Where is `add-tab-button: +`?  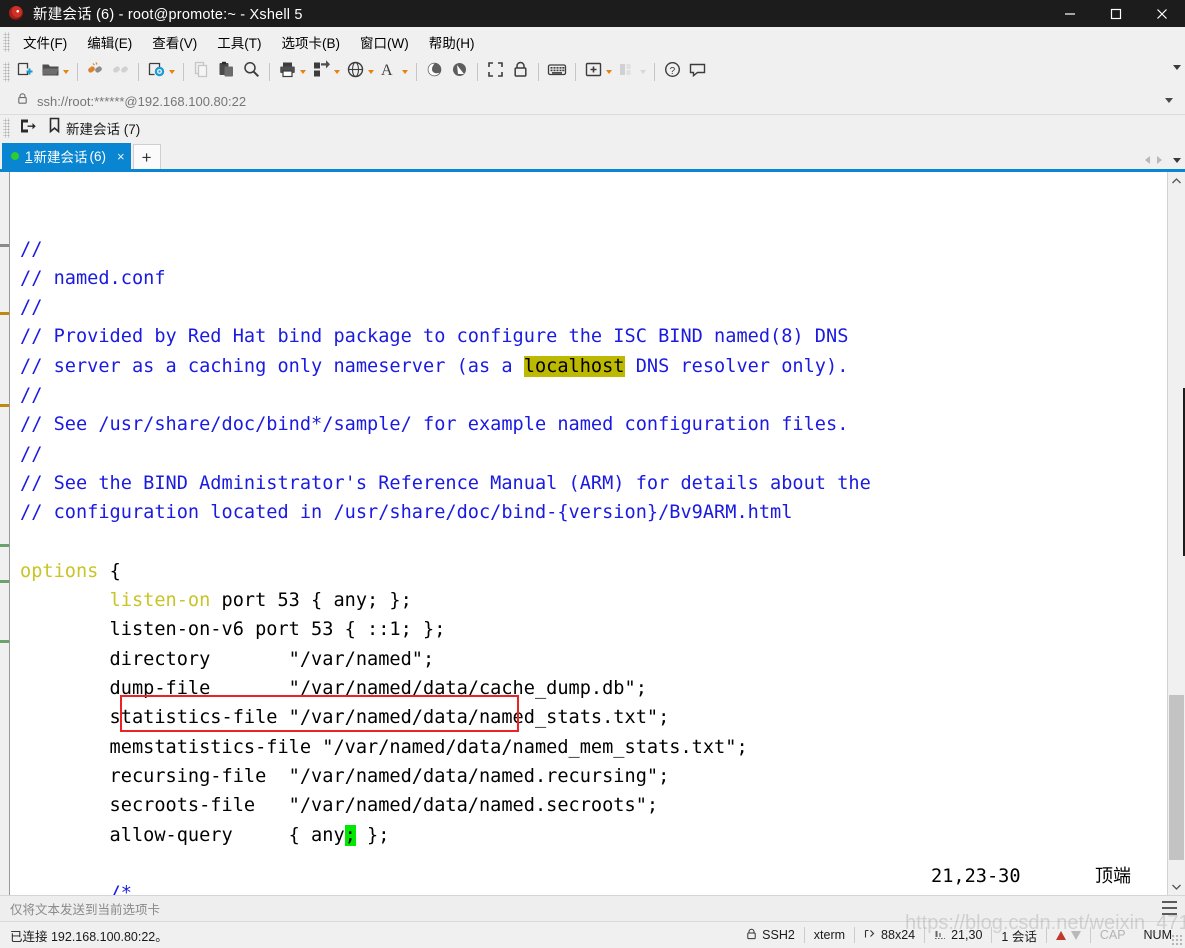
add-tab-button: + is located at coordinates (146, 156).